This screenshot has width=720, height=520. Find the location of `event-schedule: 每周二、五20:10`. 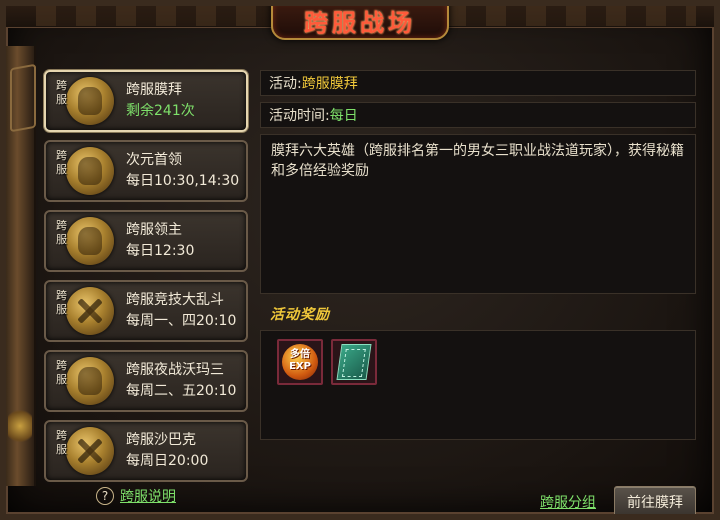

event-schedule: 每周二、五20:10 is located at coordinates (181, 391).